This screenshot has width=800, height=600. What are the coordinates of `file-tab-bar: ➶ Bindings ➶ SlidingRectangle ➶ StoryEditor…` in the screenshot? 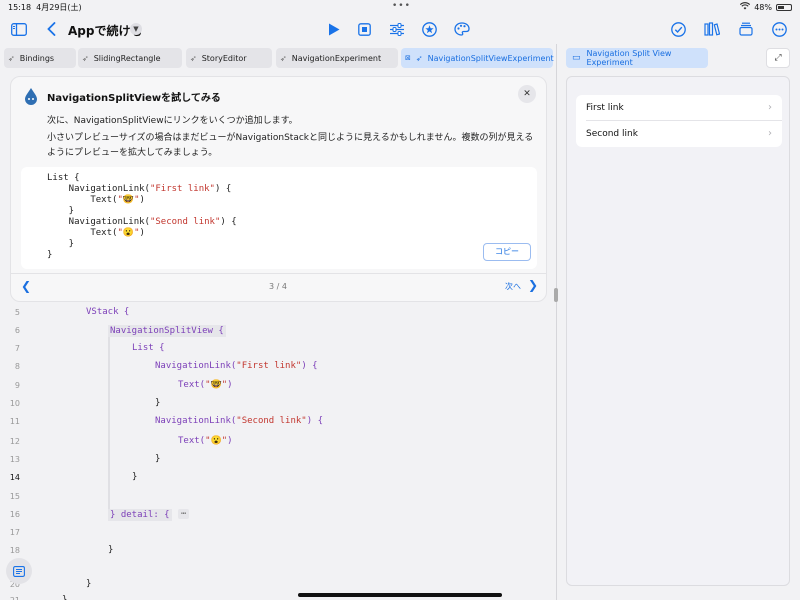 It's located at (278, 58).